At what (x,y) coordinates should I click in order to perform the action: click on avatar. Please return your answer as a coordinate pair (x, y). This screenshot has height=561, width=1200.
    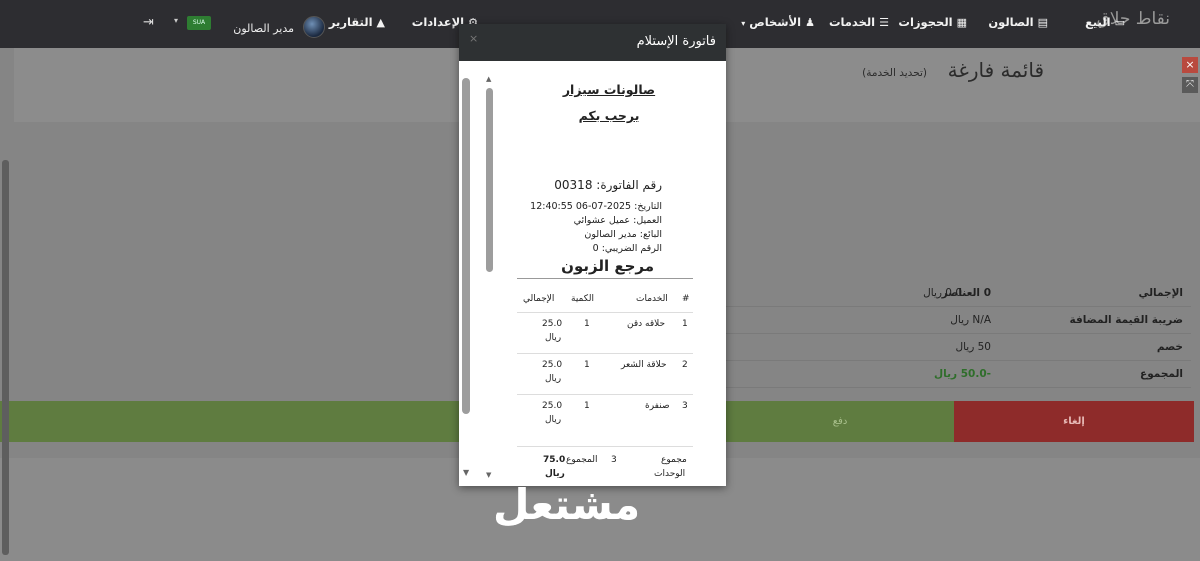
    Looking at the image, I should click on (314, 27).